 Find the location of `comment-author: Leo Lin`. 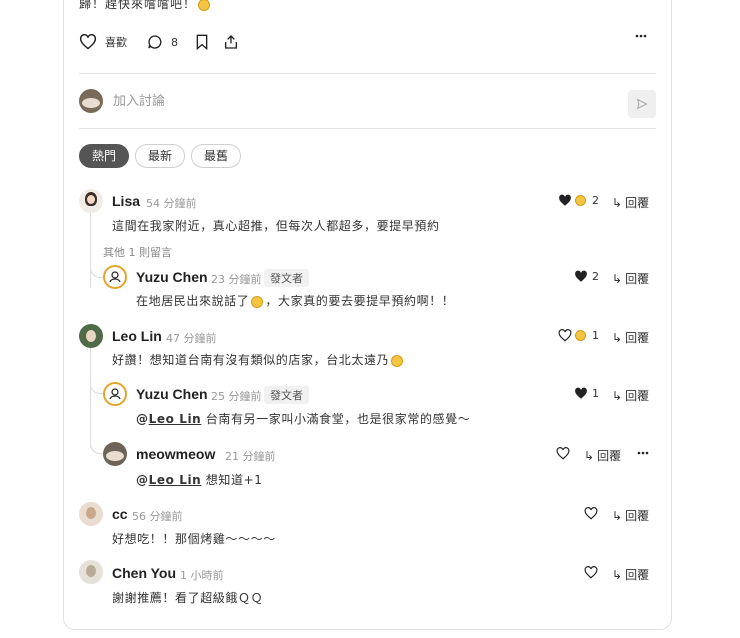

comment-author: Leo Lin is located at coordinates (137, 336).